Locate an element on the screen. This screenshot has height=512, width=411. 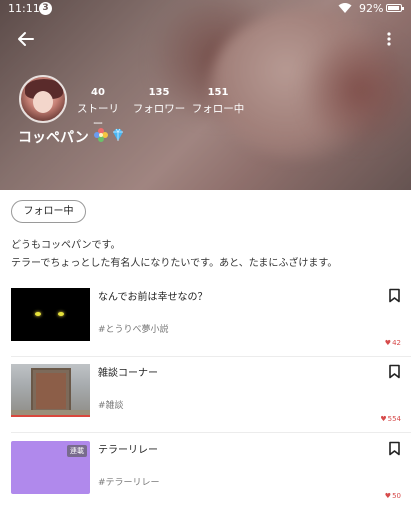
story-likes: ♥42 is located at coordinates (393, 343).